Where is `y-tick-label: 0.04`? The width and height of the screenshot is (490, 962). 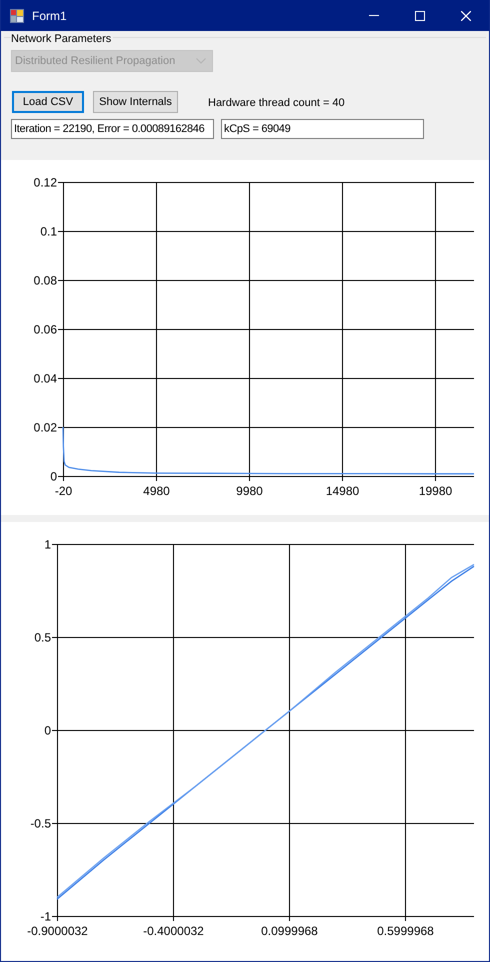
y-tick-label: 0.04 is located at coordinates (45, 379).